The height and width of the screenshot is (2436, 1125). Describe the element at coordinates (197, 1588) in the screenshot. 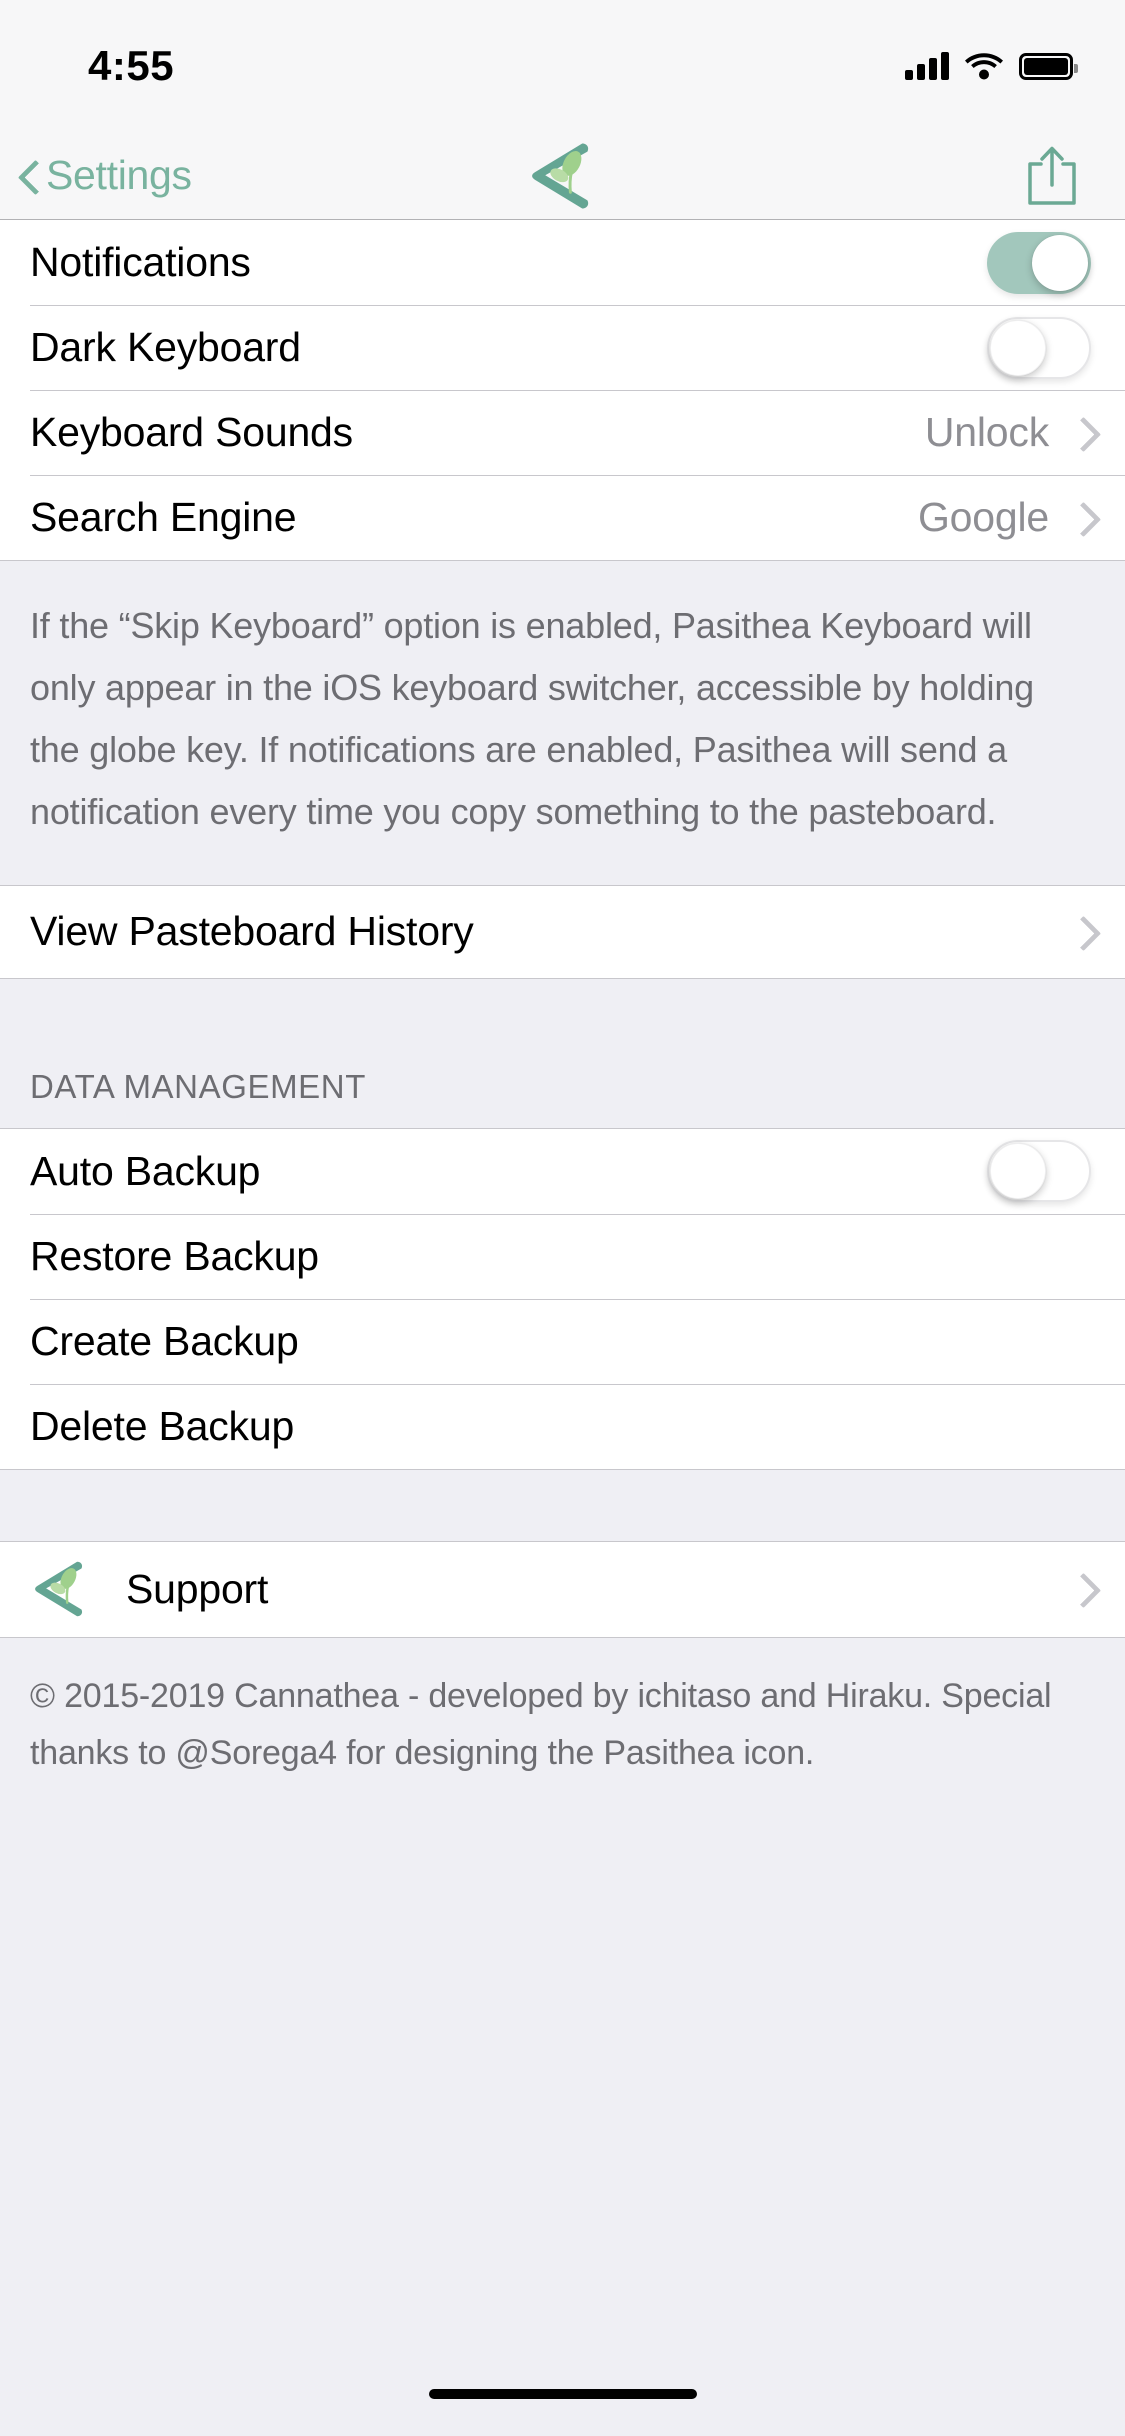

I see `support-label: Support` at that location.